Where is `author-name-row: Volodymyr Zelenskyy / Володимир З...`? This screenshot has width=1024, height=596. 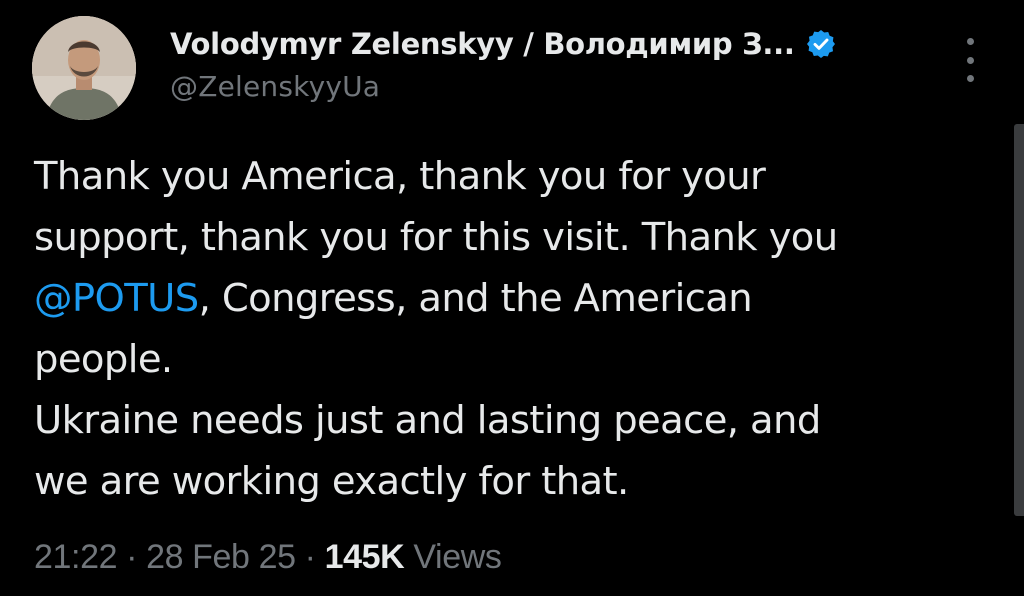 author-name-row: Volodymyr Zelenskyy / Володимир З... is located at coordinates (503, 44).